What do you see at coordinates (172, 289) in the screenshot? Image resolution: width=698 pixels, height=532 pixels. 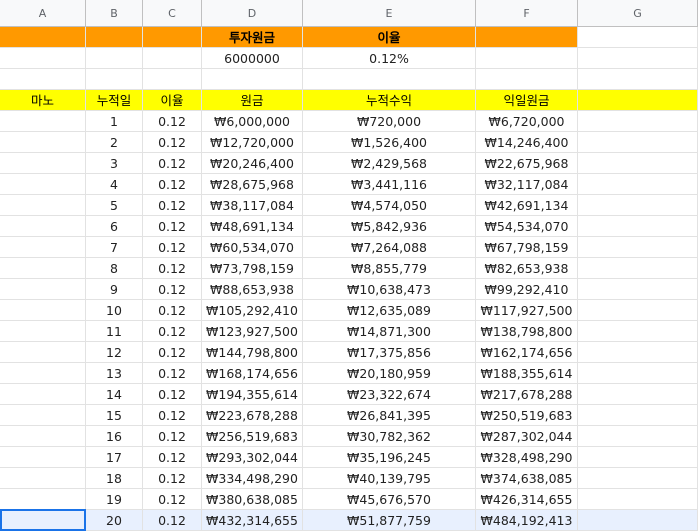 I see `row-9-rate: 0.12` at bounding box center [172, 289].